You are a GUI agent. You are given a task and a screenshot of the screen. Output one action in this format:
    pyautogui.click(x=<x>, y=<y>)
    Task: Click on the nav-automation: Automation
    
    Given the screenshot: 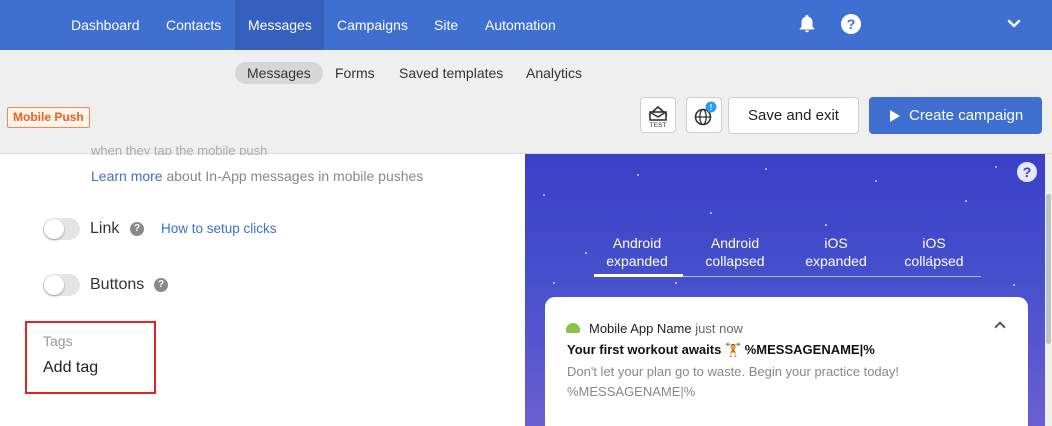 What is the action you would take?
    pyautogui.click(x=520, y=25)
    